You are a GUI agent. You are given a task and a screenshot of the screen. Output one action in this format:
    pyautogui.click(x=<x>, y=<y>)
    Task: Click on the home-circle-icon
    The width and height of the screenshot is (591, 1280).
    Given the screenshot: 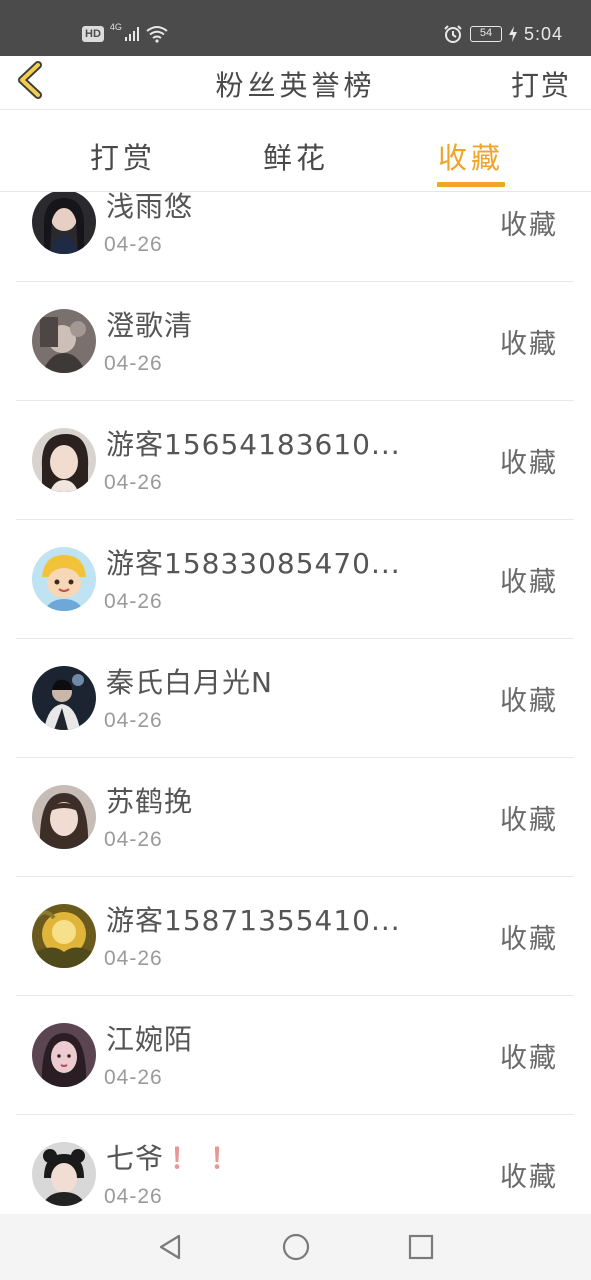 What is the action you would take?
    pyautogui.click(x=296, y=1247)
    